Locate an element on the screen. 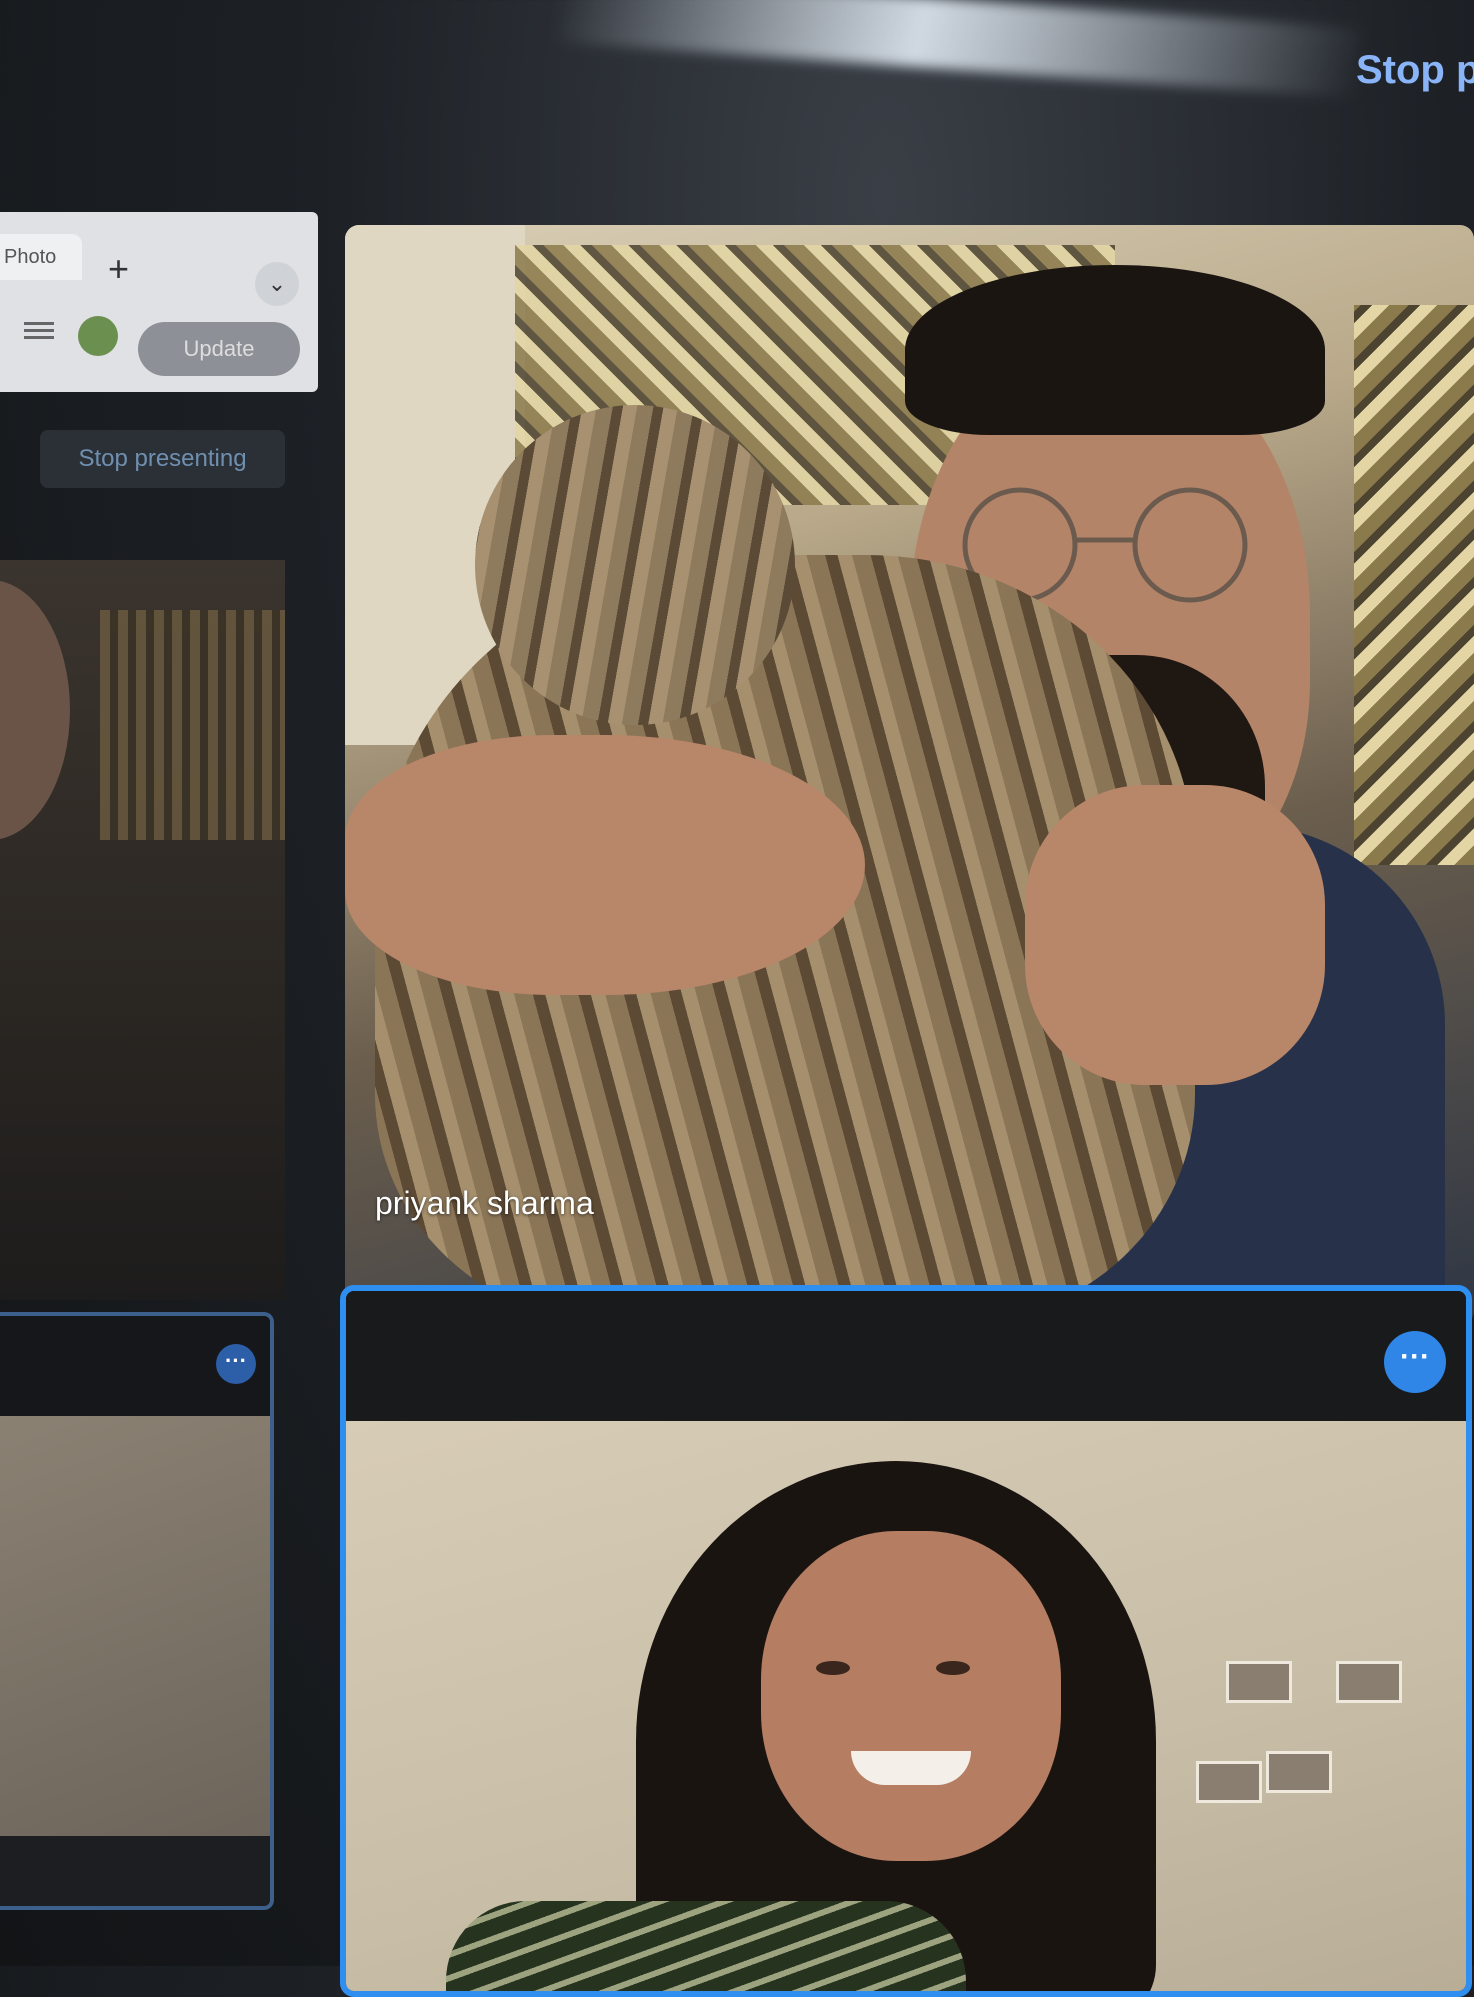  participant-tile-left-top is located at coordinates (142, 930).